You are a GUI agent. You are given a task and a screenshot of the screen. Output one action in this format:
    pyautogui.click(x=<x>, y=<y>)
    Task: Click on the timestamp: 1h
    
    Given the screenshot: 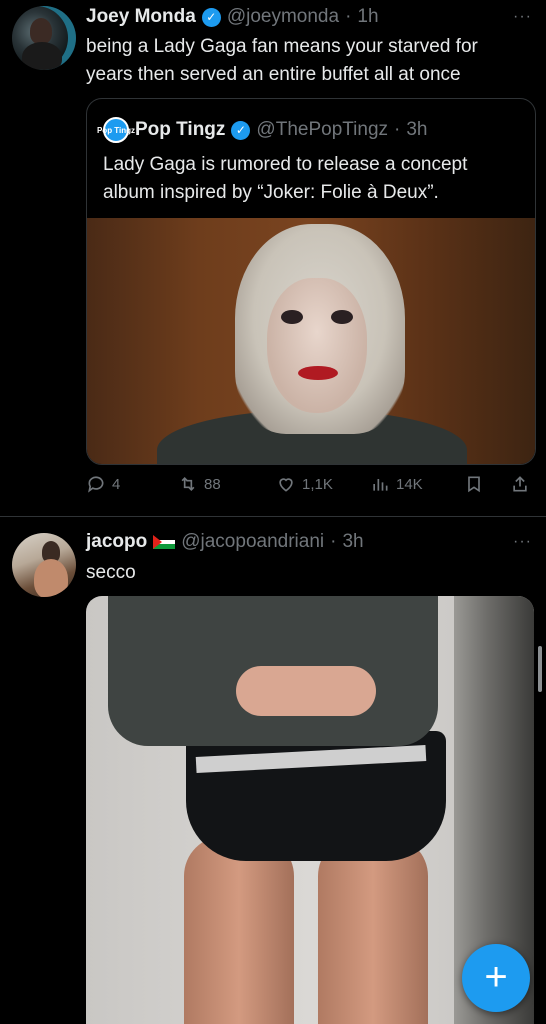 What is the action you would take?
    pyautogui.click(x=367, y=17)
    